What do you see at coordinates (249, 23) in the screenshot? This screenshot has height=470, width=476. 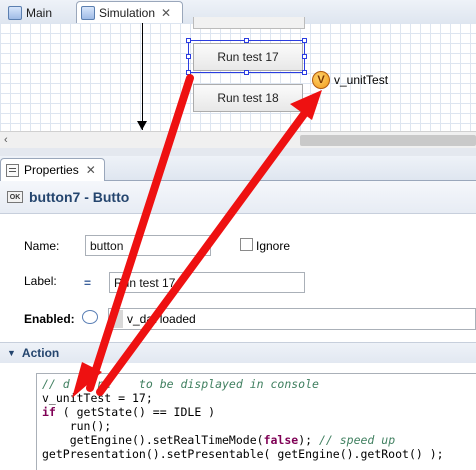 I see `partial-button` at bounding box center [249, 23].